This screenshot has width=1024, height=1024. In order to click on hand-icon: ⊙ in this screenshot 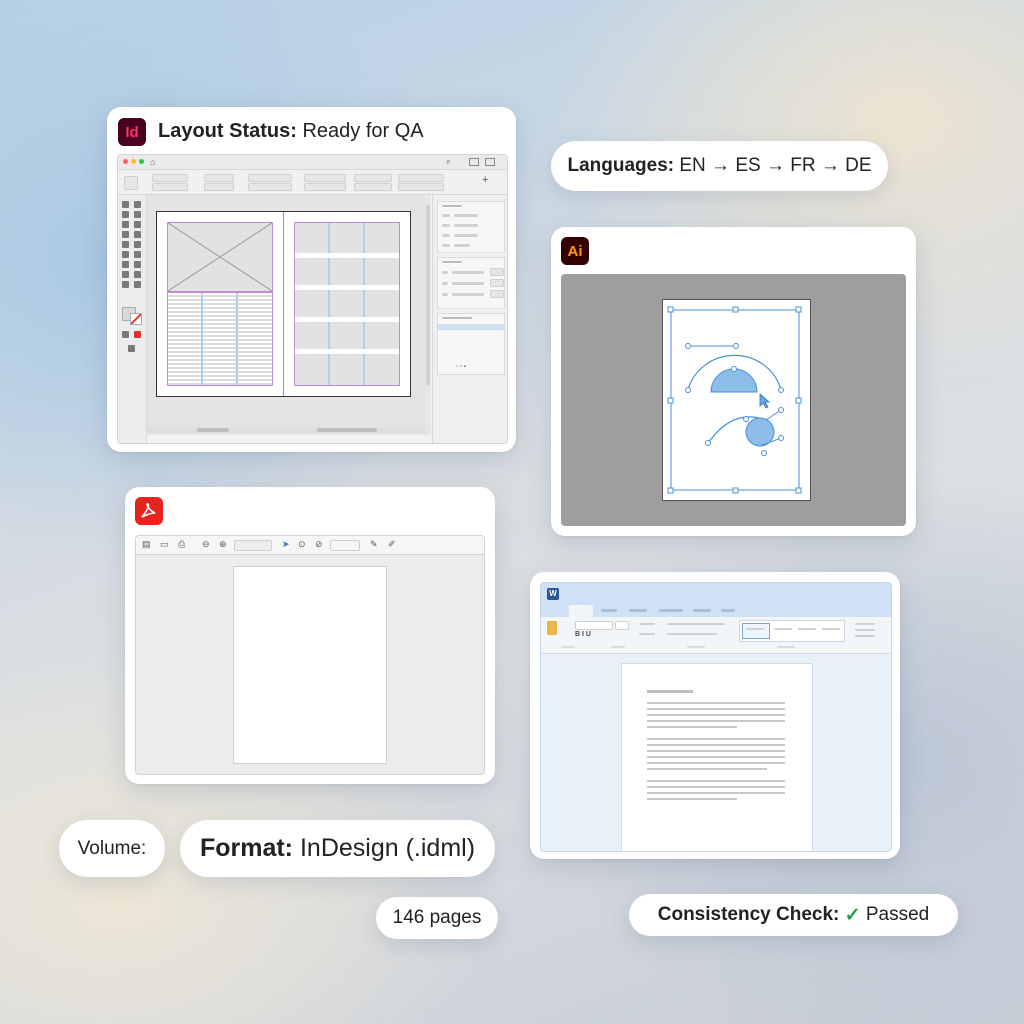, I will do `click(302, 544)`.